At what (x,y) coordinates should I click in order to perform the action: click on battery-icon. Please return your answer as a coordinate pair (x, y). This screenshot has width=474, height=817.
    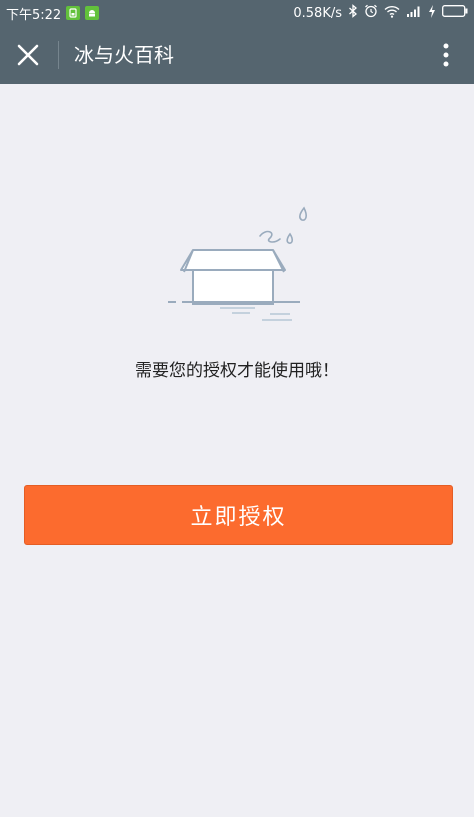
    Looking at the image, I should click on (455, 13).